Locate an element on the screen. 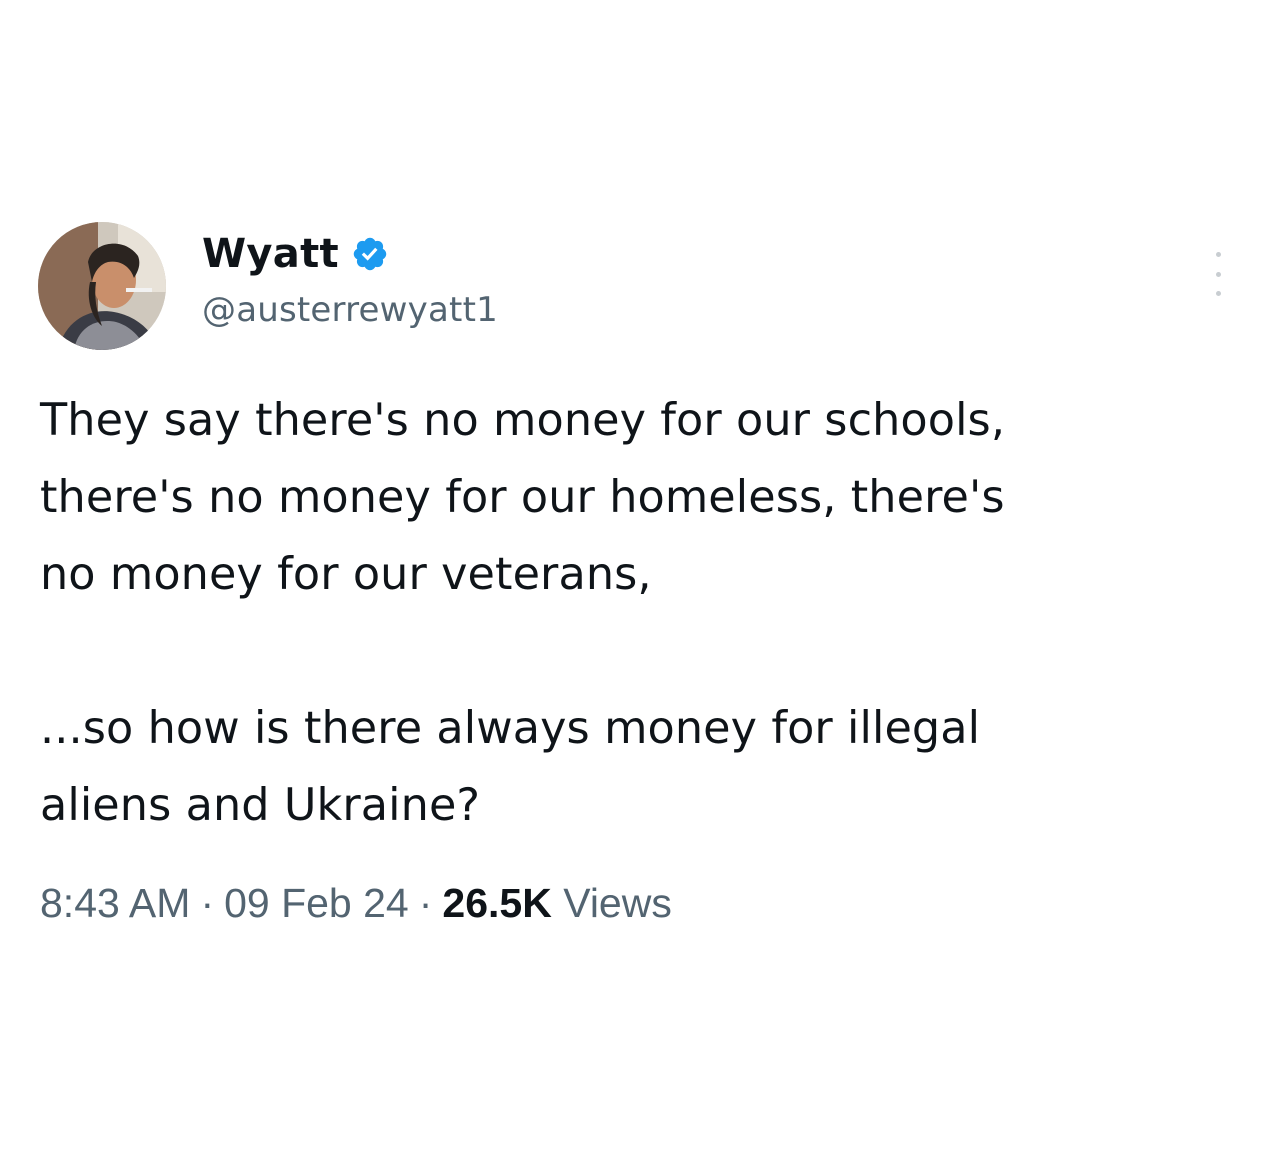 The width and height of the screenshot is (1280, 1161). display-name: Wyatt is located at coordinates (270, 254).